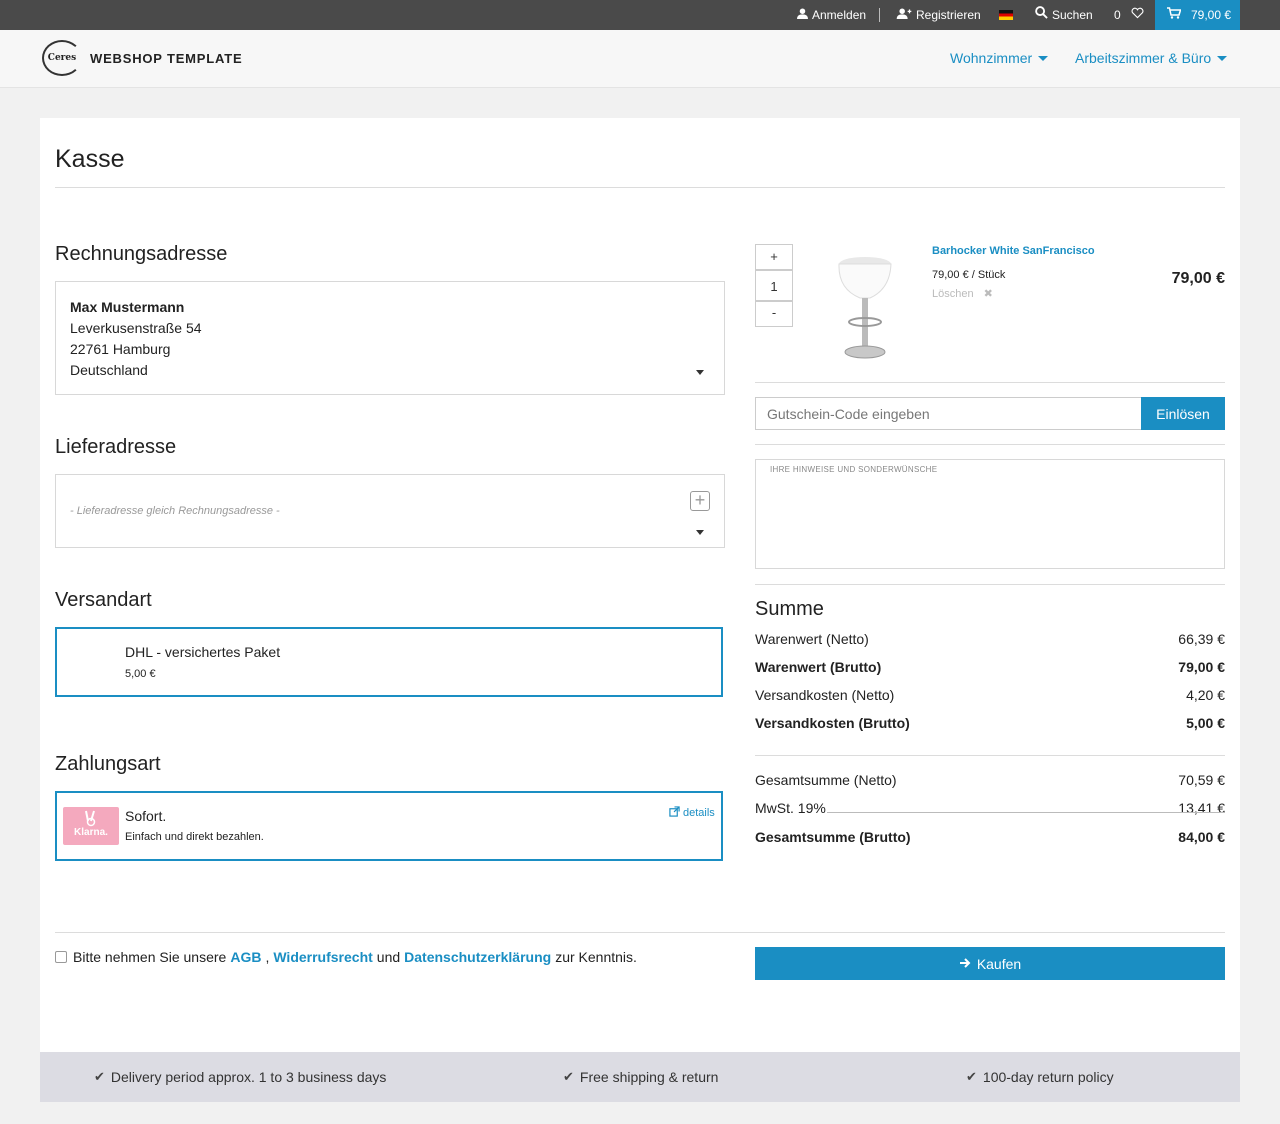 This screenshot has width=1280, height=1124. I want to click on shipping-method-price: 5,00 €, so click(140, 674).